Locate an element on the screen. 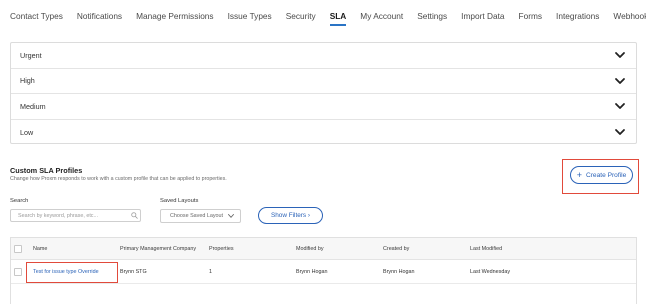 Image resolution: width=646 pixels, height=304 pixels. saved-layouts-value: Choose Saved Layout is located at coordinates (197, 216).